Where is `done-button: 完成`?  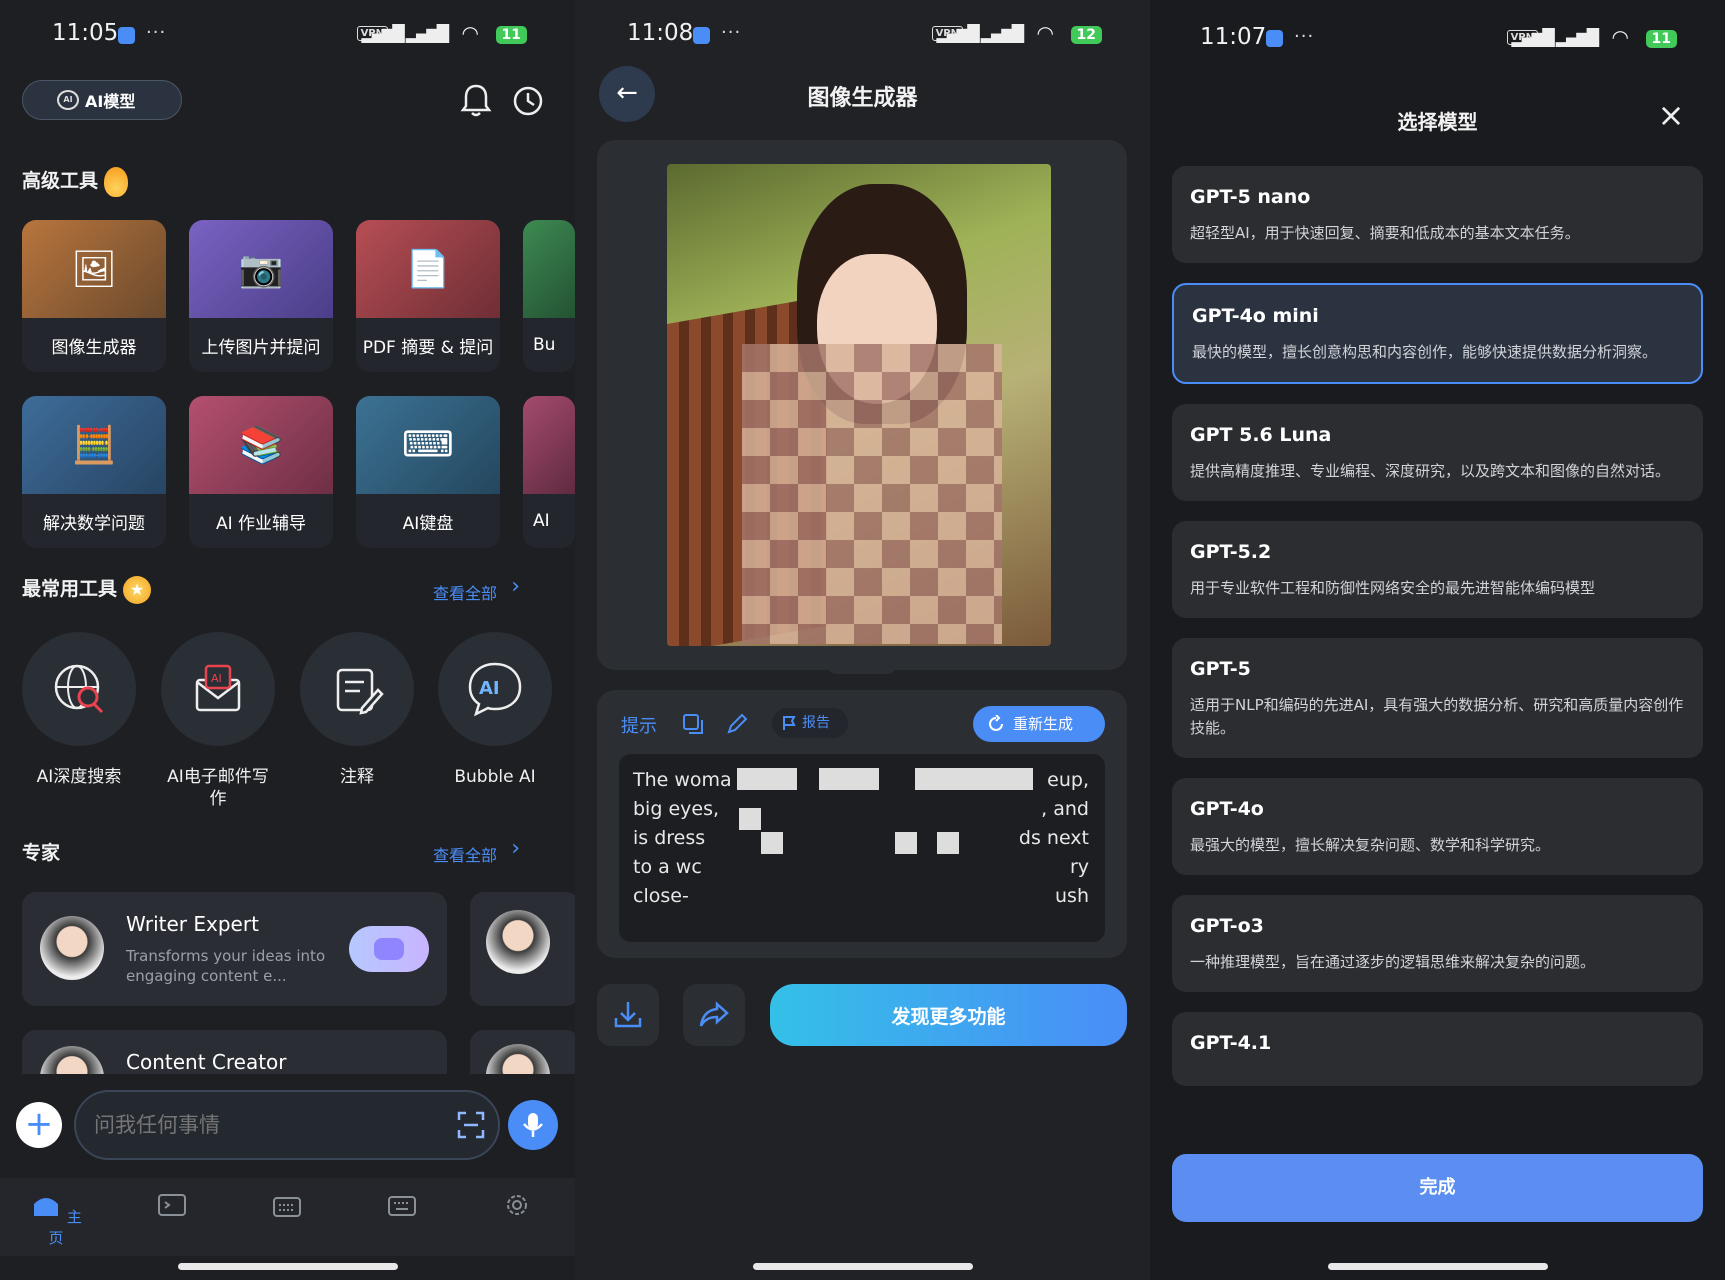
done-button: 完成 is located at coordinates (1437, 1188).